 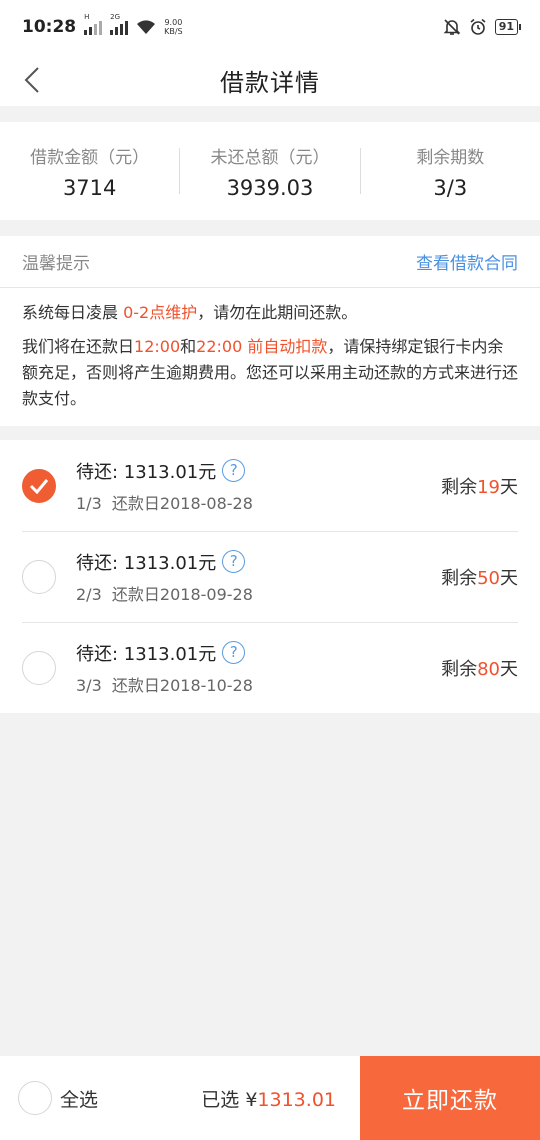 What do you see at coordinates (296, 1099) in the screenshot?
I see `selected-amount: 1313.01` at bounding box center [296, 1099].